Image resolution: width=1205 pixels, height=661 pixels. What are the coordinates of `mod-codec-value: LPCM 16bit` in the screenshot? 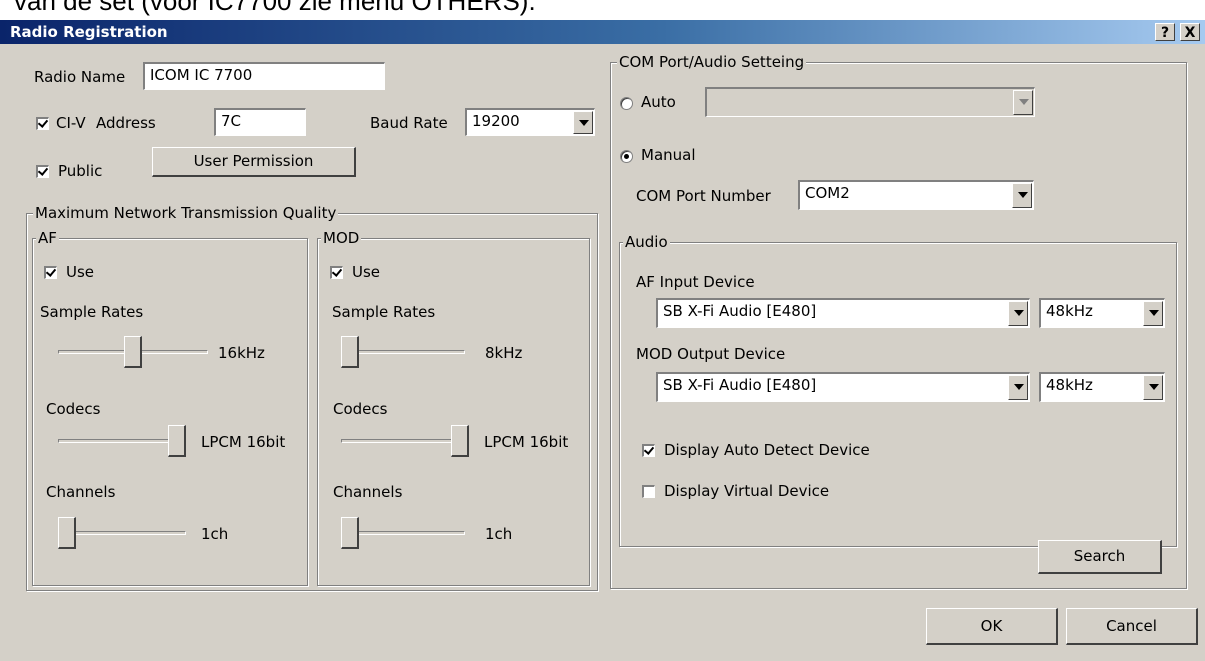 It's located at (526, 442).